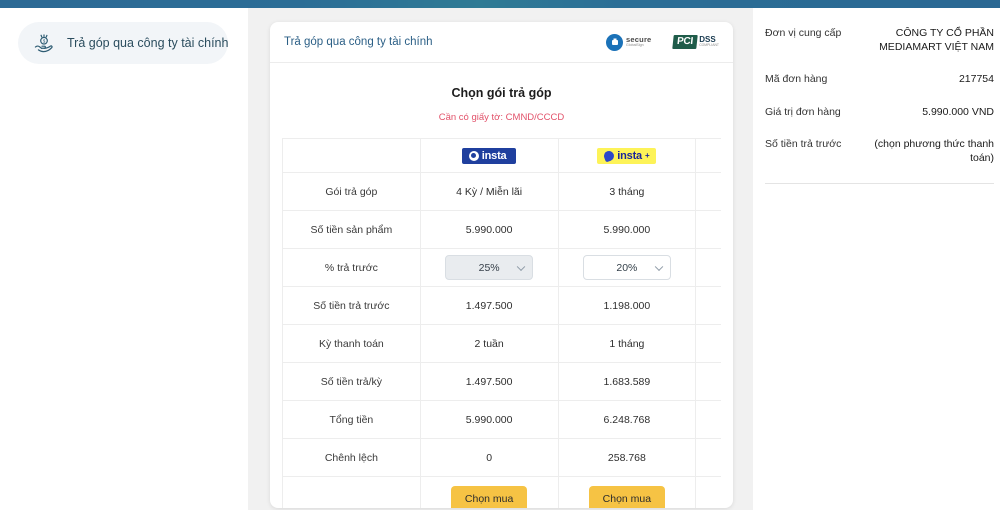  Describe the element at coordinates (958, 111) in the screenshot. I see `summary-value-order-value: 5.990.000 VND` at that location.